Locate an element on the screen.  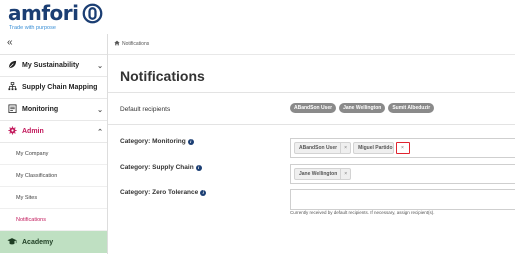
recipient-tag-label: Jane Wellington is located at coordinates (318, 174).